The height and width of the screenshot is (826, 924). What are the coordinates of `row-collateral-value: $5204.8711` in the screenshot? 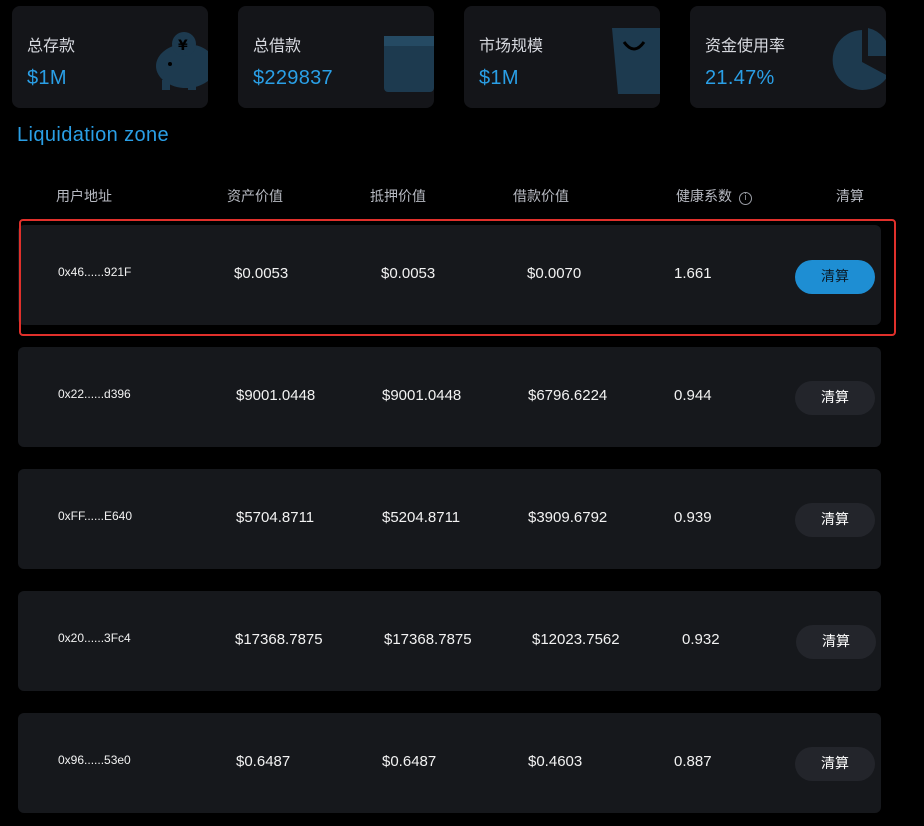 It's located at (421, 517).